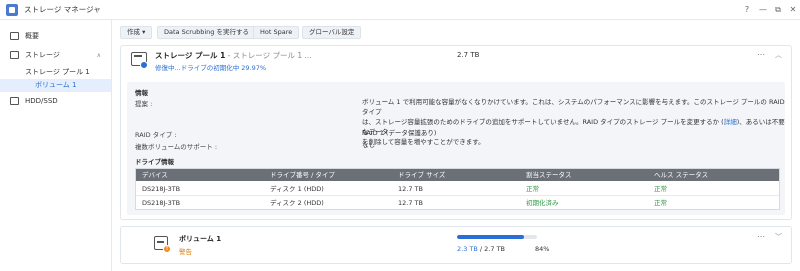  Describe the element at coordinates (778, 237) in the screenshot. I see `chevron-down-icon: ﹀` at that location.